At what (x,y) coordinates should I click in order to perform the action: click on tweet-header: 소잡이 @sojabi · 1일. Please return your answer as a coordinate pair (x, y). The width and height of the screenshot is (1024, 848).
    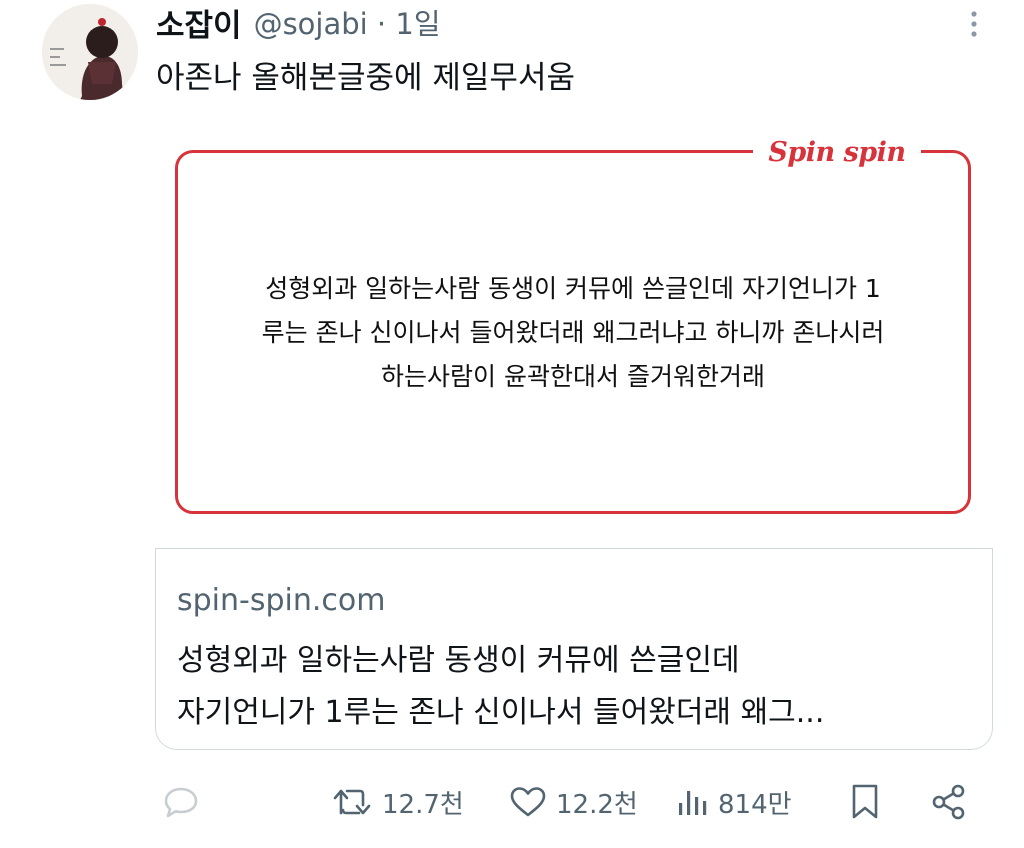
    Looking at the image, I should click on (298, 22).